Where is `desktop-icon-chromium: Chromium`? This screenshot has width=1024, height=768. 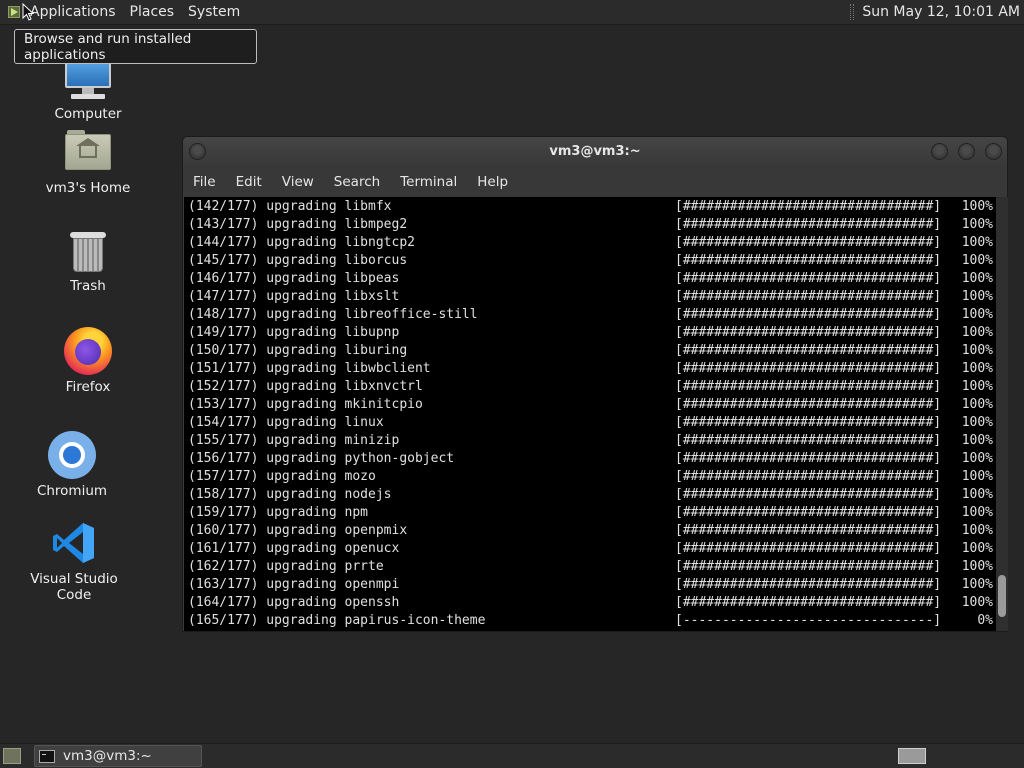 desktop-icon-chromium: Chromium is located at coordinates (72, 465).